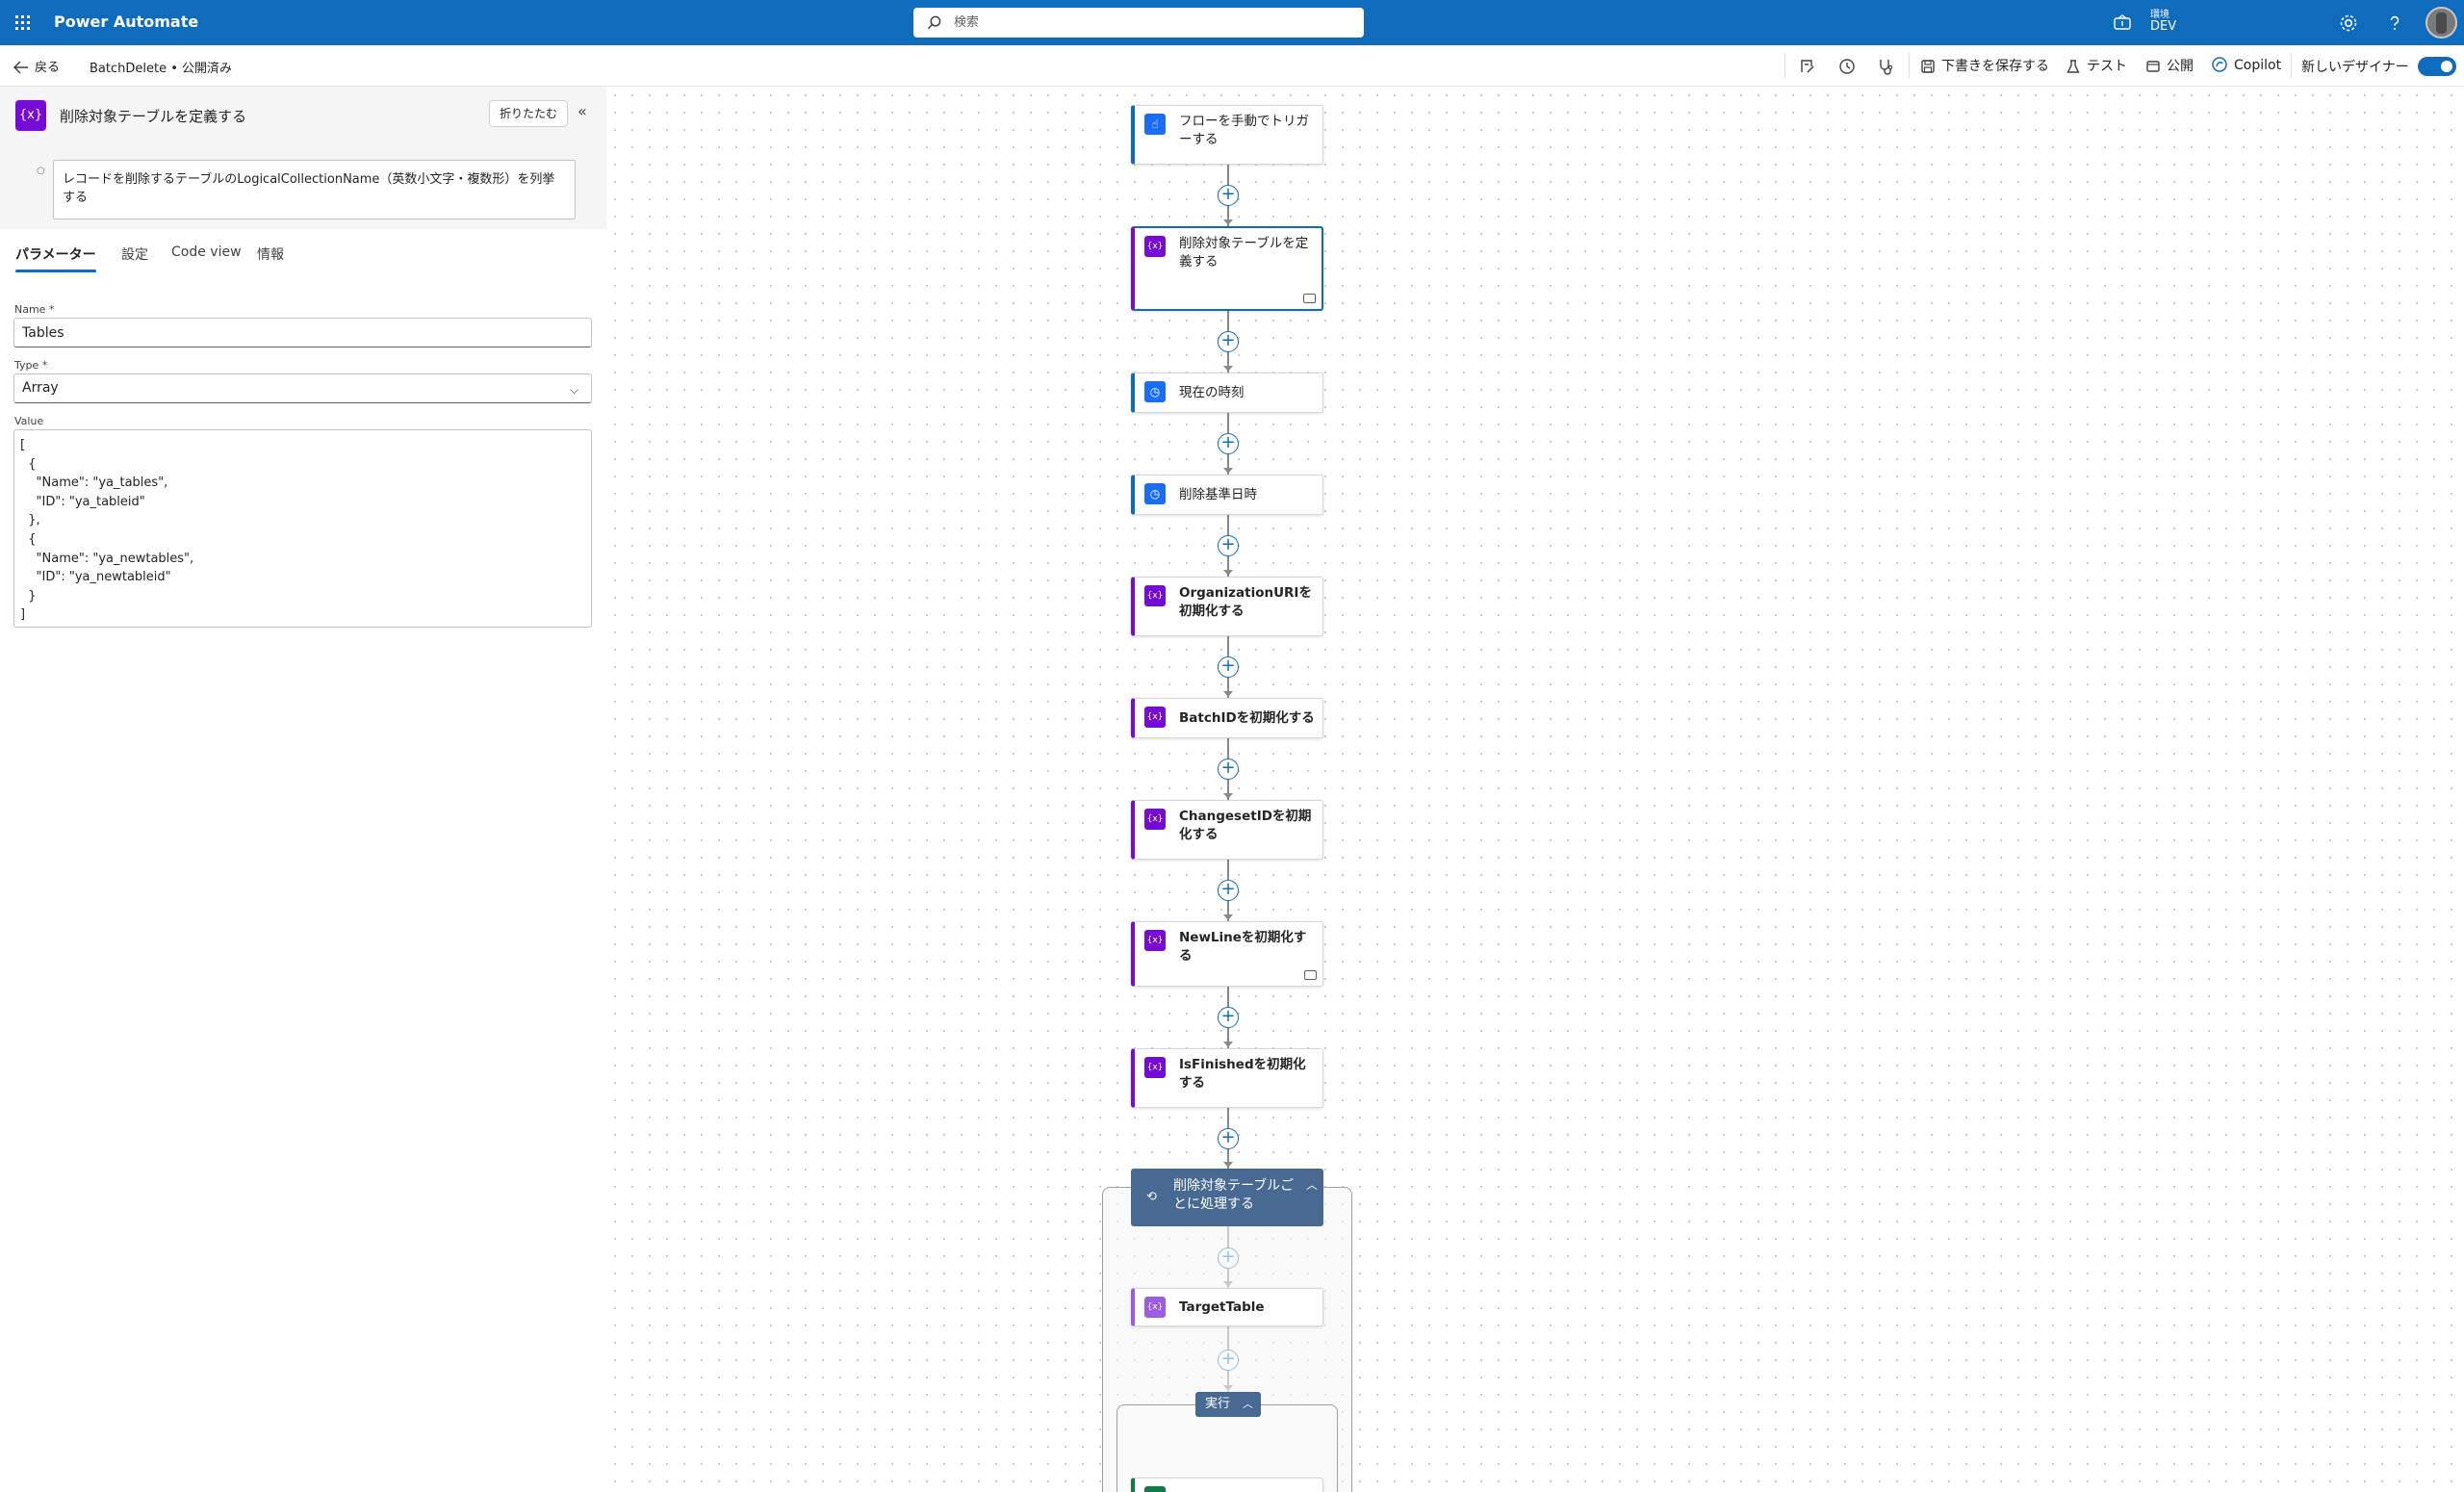  What do you see at coordinates (1928, 66) in the screenshot?
I see `save-icon` at bounding box center [1928, 66].